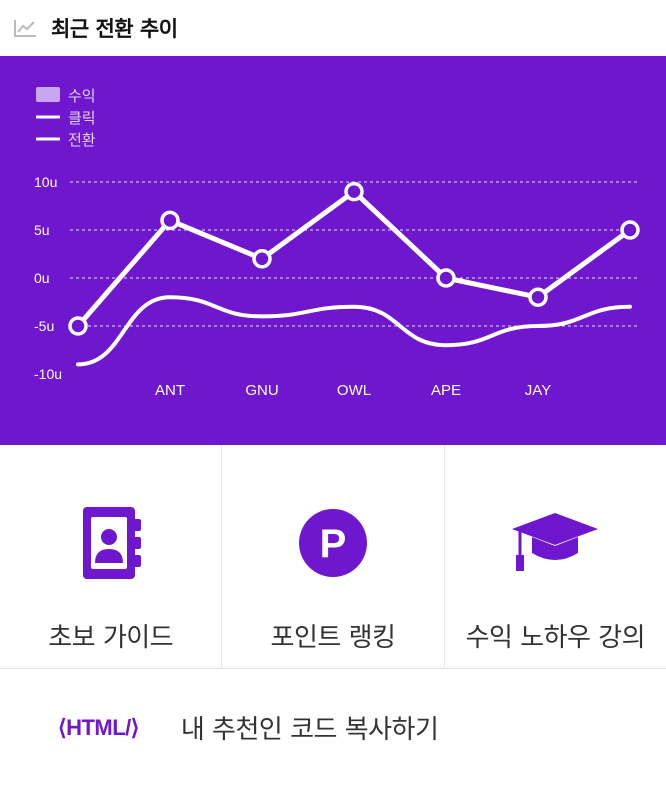 The image size is (666, 787). What do you see at coordinates (538, 390) in the screenshot?
I see `x-tick-label: JAY` at bounding box center [538, 390].